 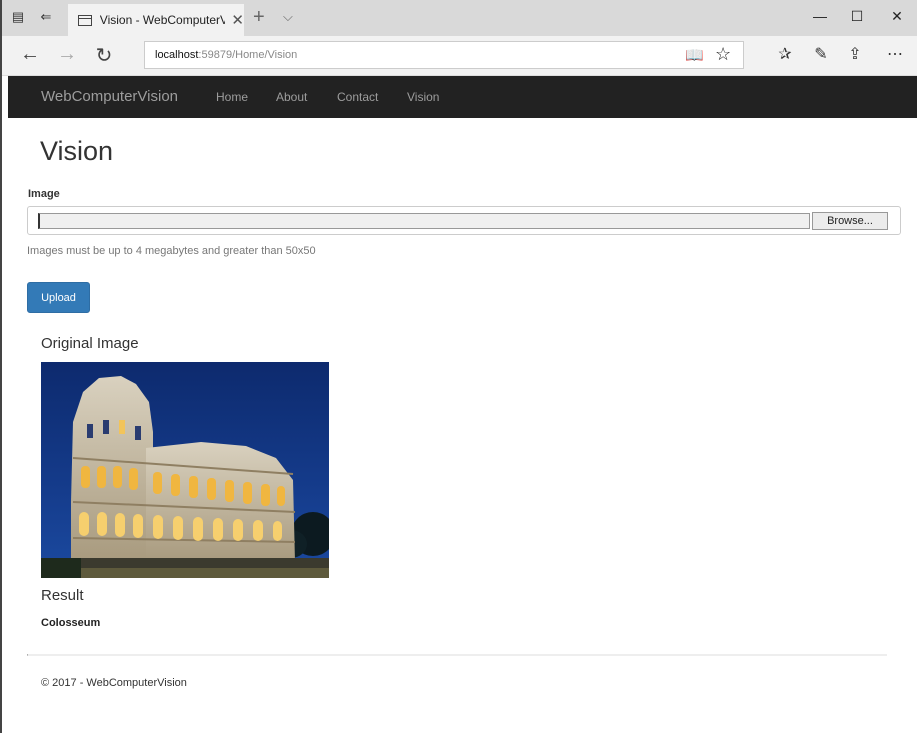 I want to click on more-icon: ⋯, so click(x=895, y=54).